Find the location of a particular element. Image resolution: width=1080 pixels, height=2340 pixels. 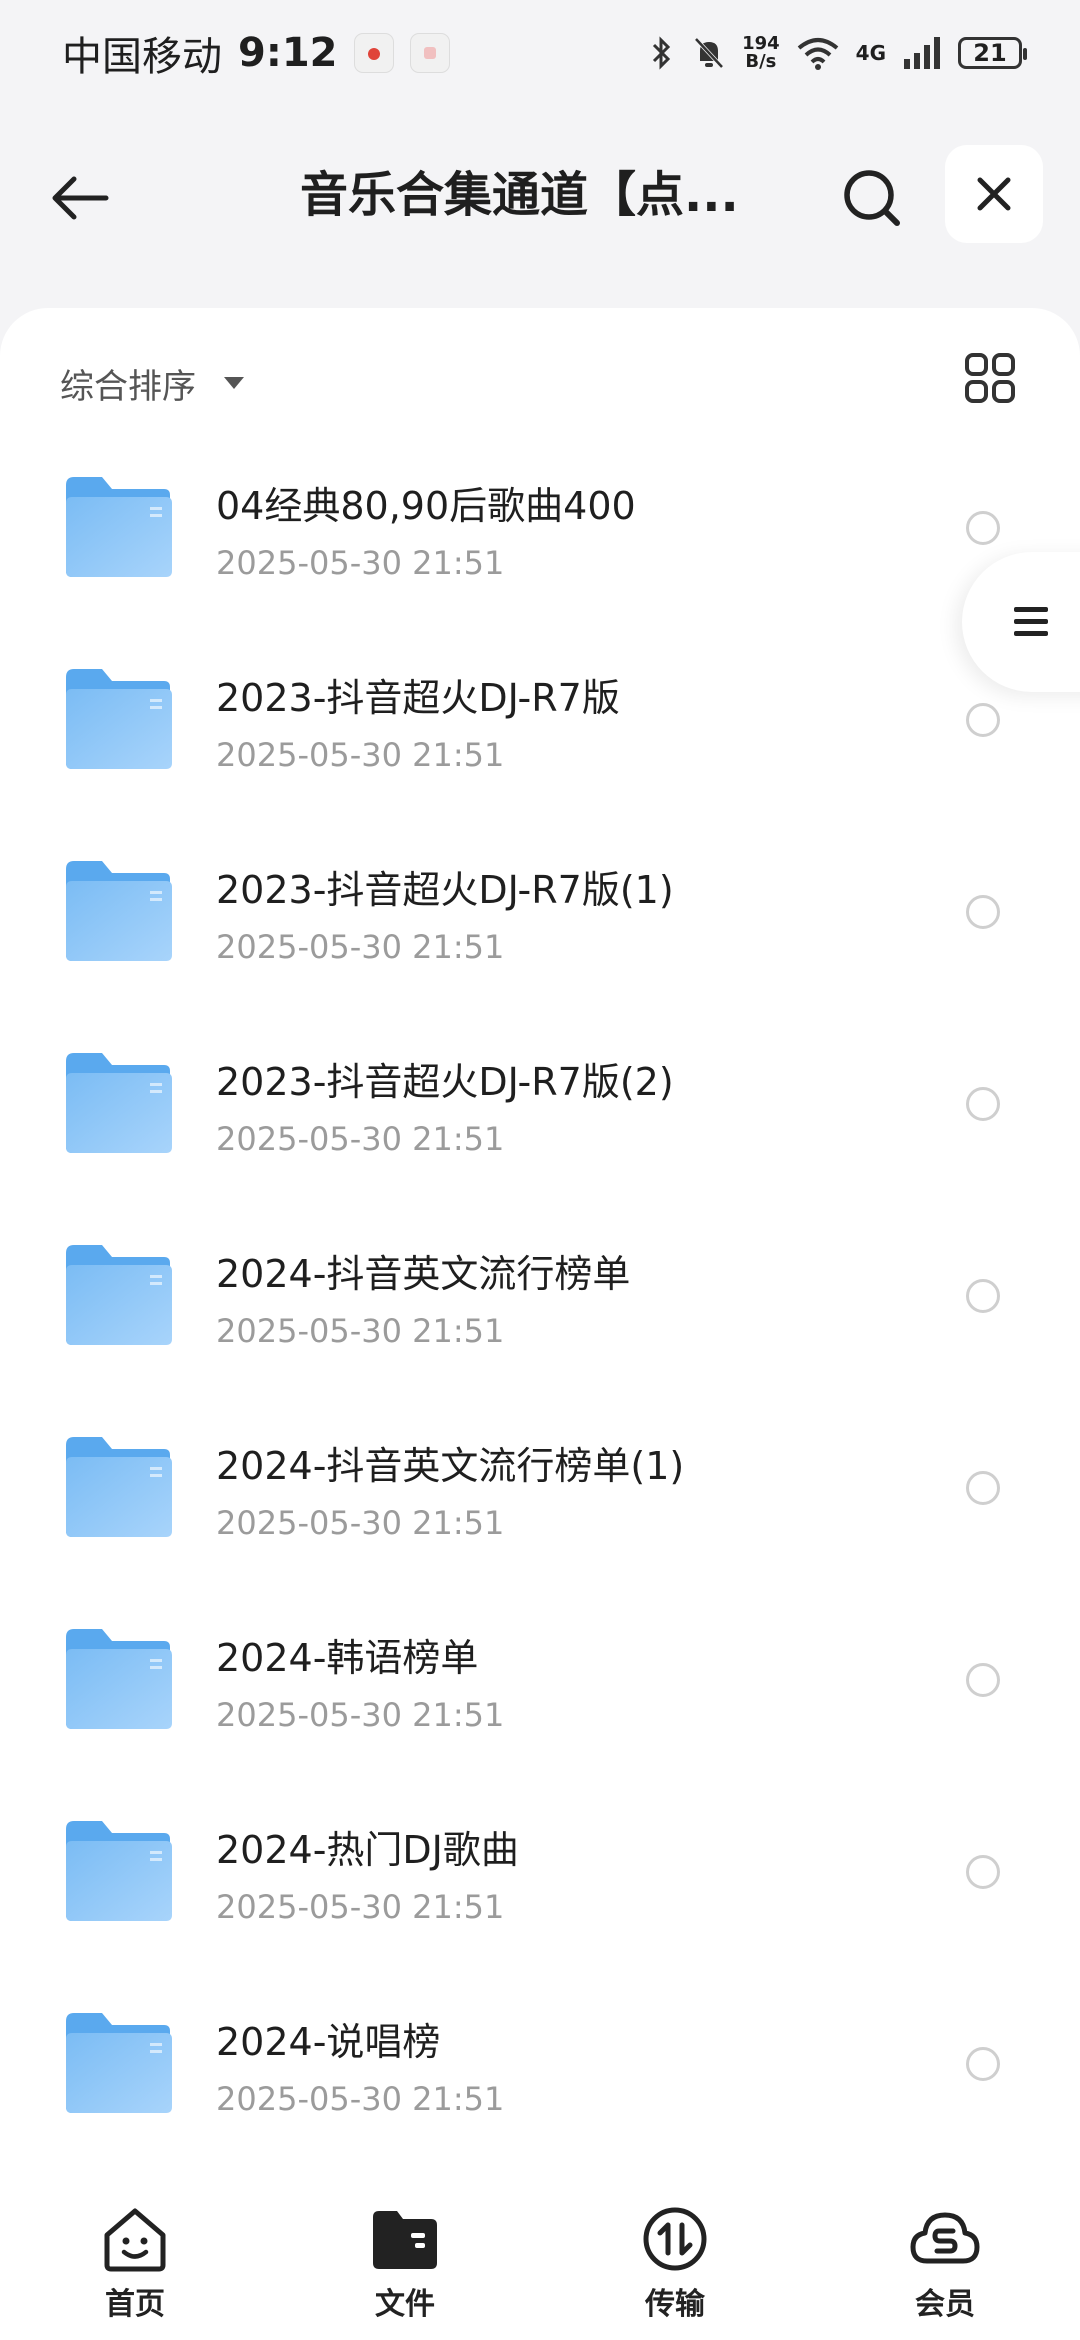

wifi-icon is located at coordinates (817, 53).